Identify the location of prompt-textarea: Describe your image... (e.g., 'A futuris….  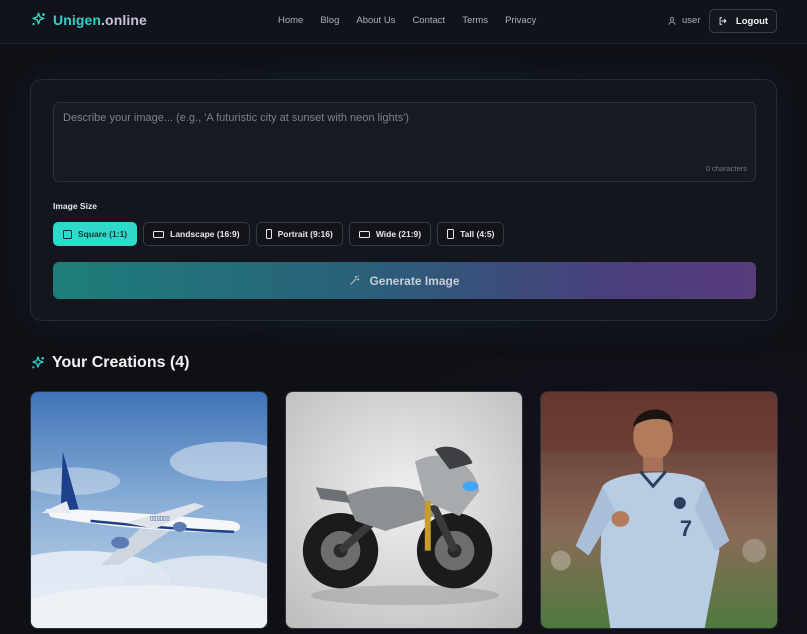
(404, 142).